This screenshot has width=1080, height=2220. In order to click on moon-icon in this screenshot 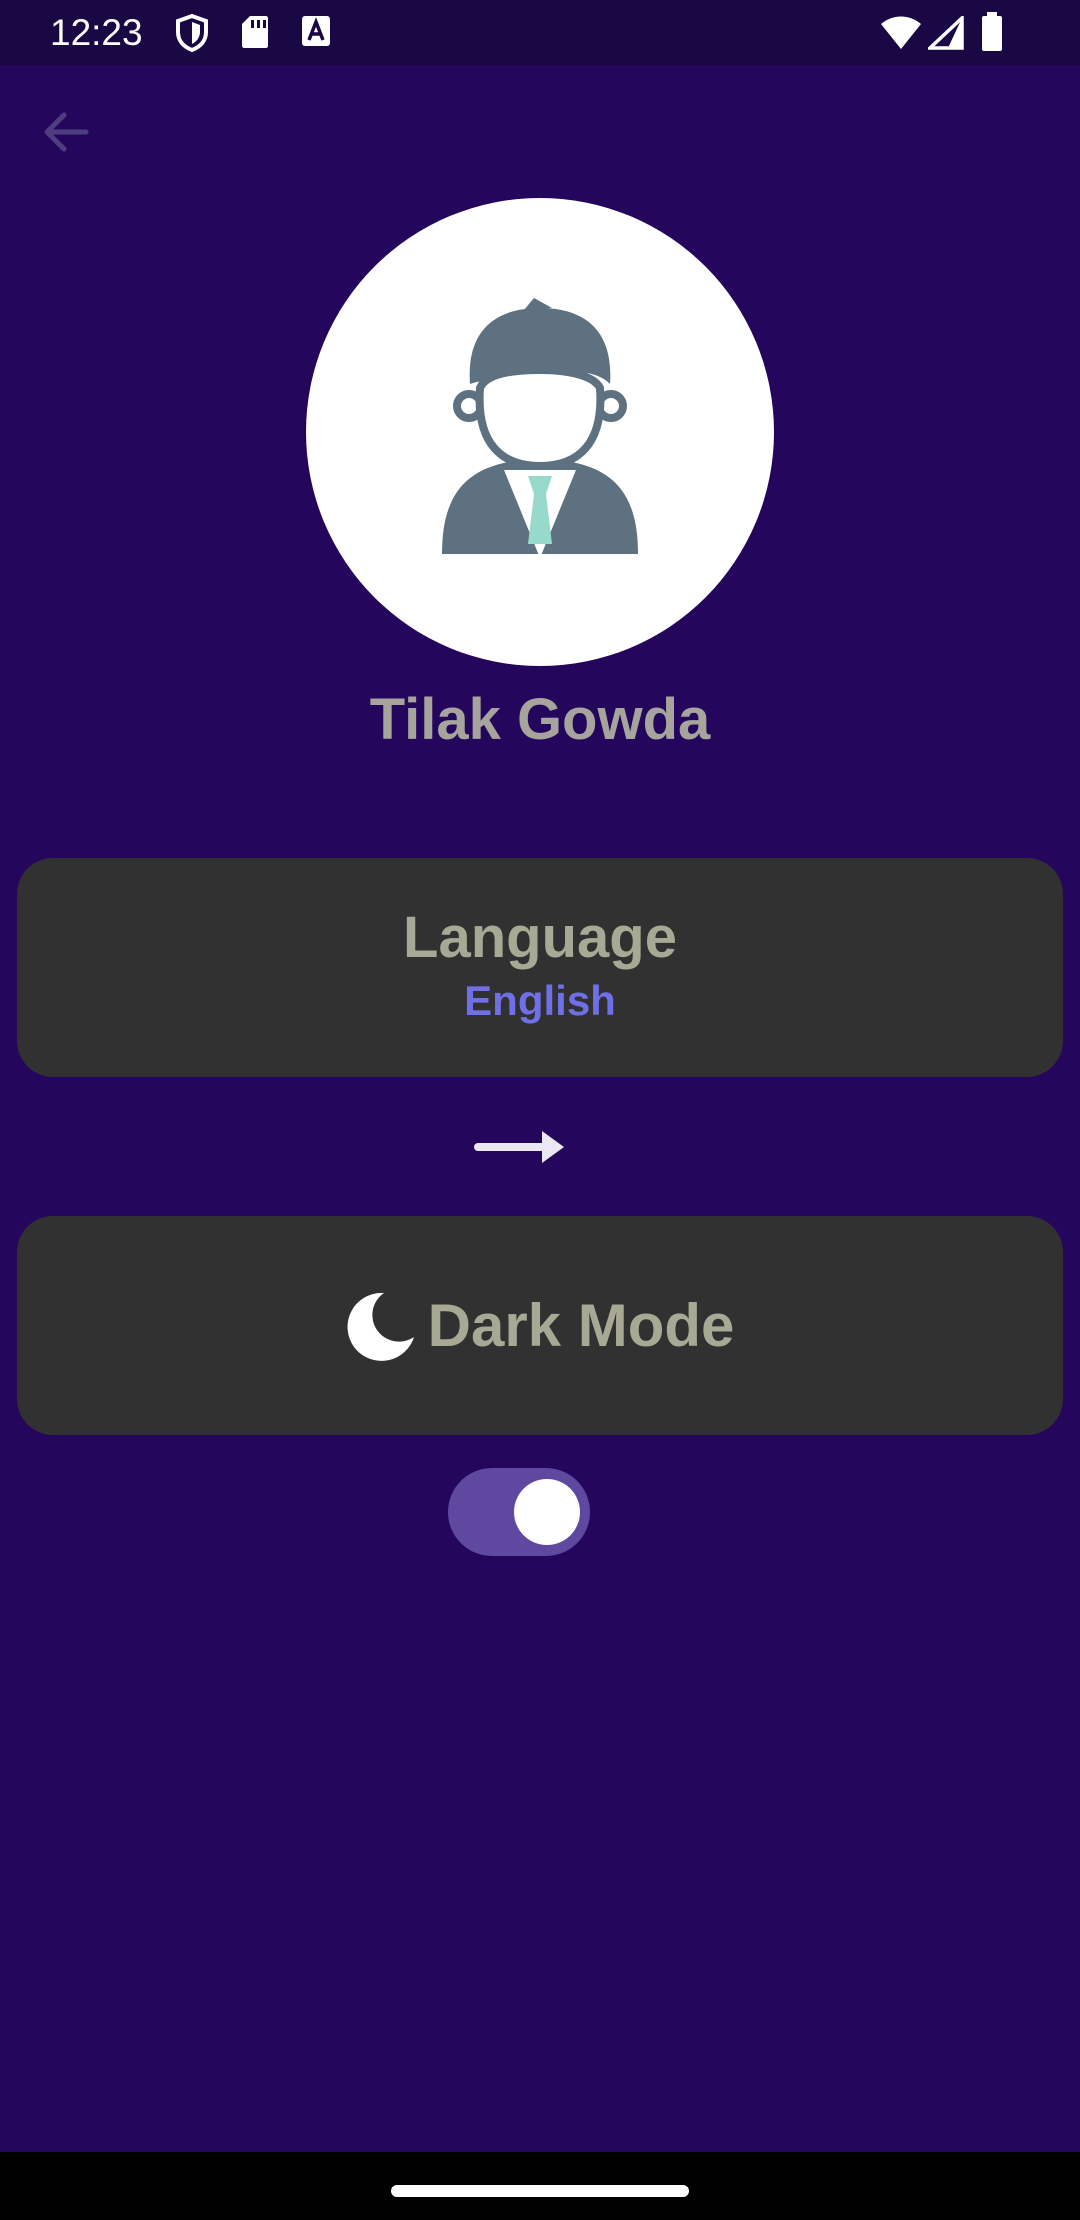, I will do `click(380, 1326)`.